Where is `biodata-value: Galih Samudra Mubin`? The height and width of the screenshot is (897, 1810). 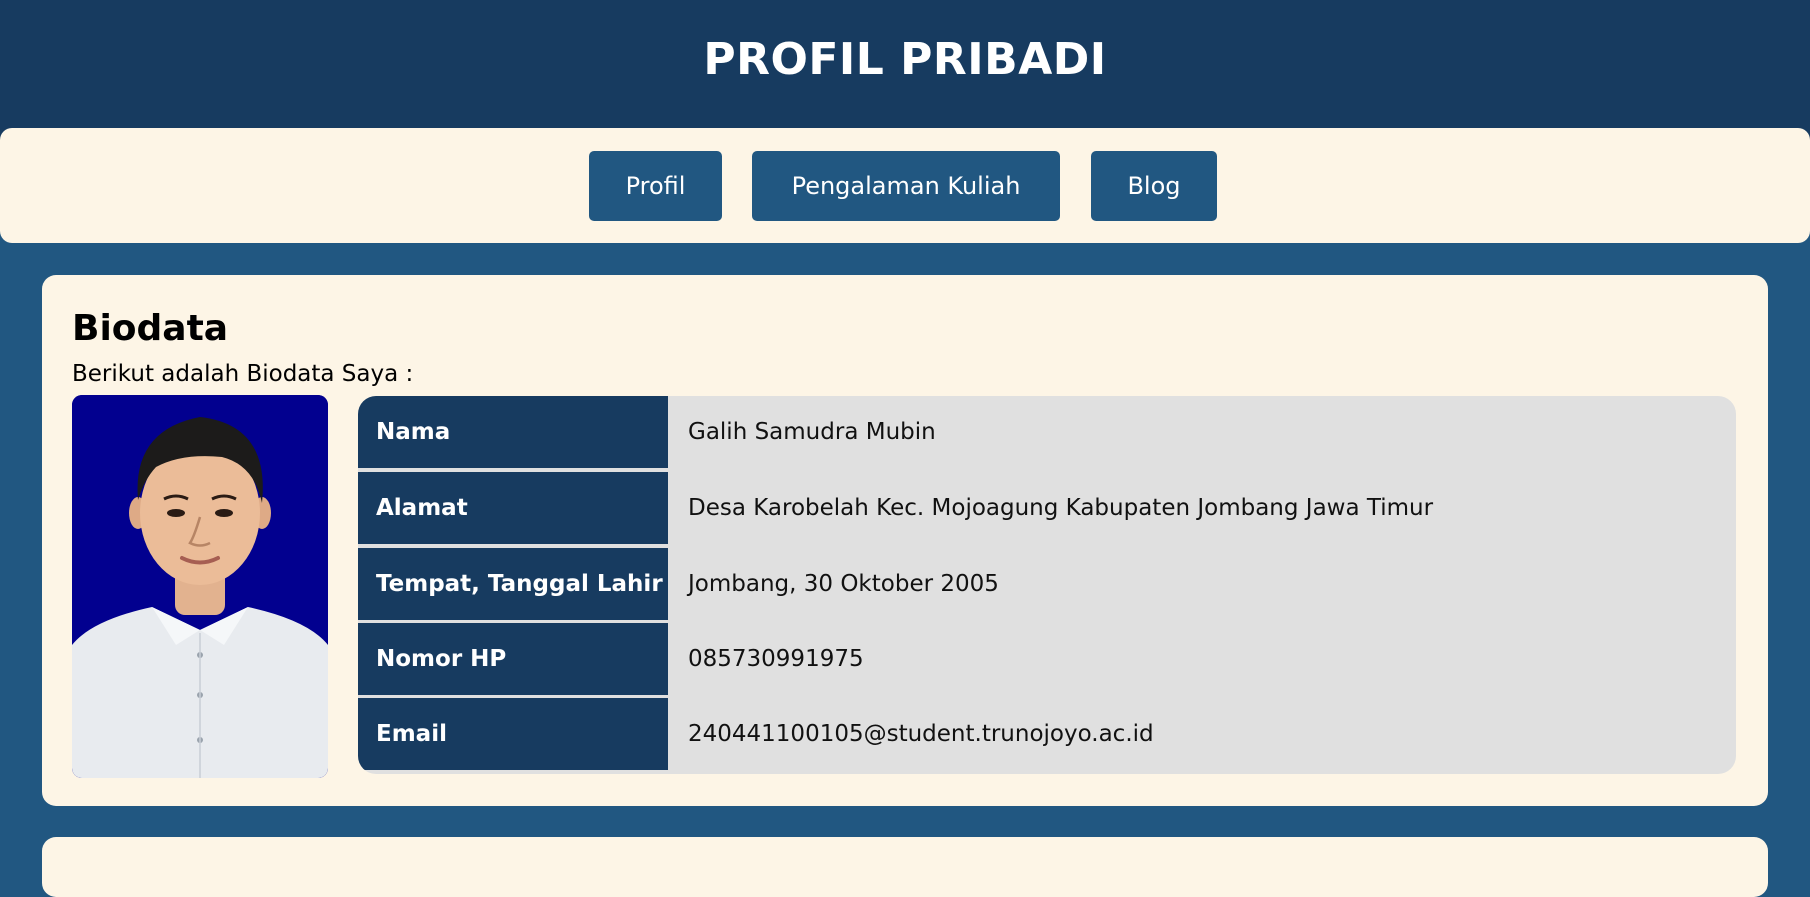
biodata-value: Galih Samudra Mubin is located at coordinates (812, 432).